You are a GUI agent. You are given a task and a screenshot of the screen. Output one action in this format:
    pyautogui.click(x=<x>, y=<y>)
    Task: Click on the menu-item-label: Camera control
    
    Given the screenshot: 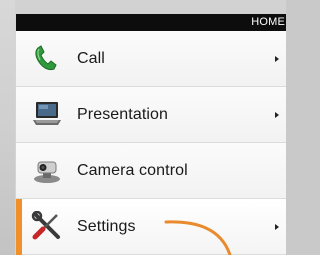 What is the action you would take?
    pyautogui.click(x=132, y=170)
    